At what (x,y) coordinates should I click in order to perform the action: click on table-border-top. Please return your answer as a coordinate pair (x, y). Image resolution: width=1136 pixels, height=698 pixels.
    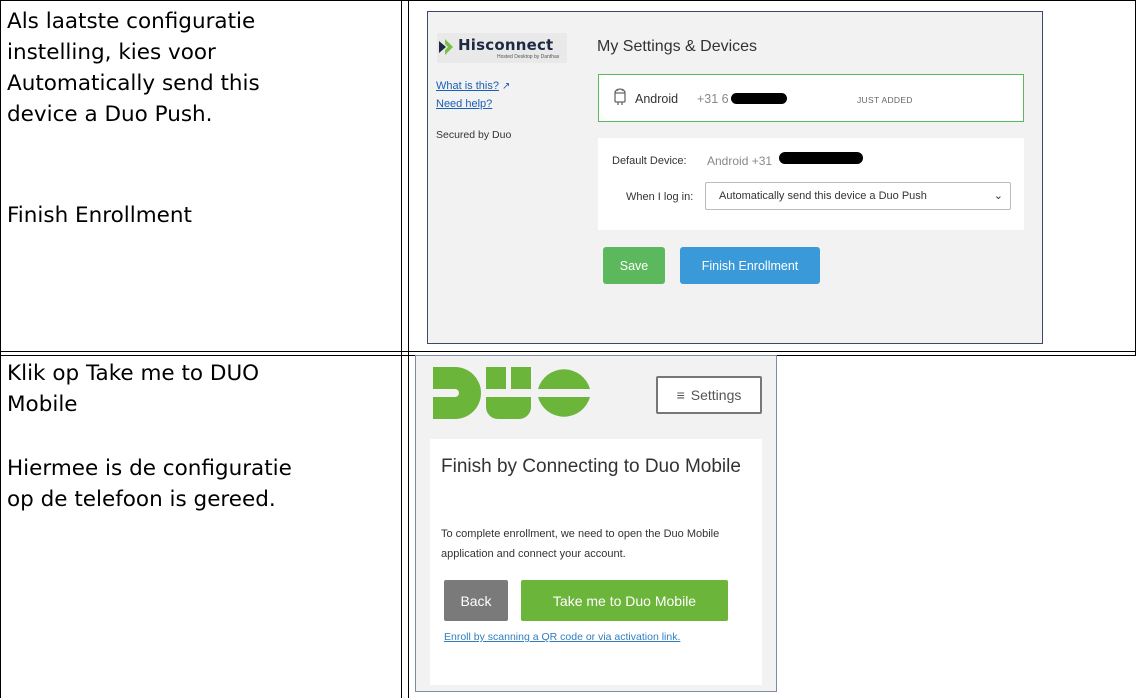
    Looking at the image, I should click on (568, 0).